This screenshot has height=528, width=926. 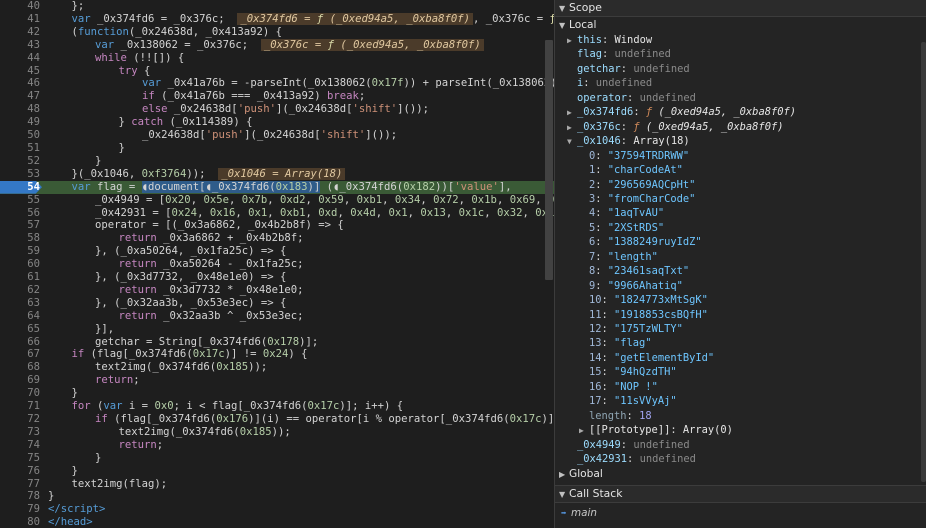 What do you see at coordinates (631, 286) in the screenshot?
I see `scope-variable-row: 9: "9966Ahatiq"` at bounding box center [631, 286].